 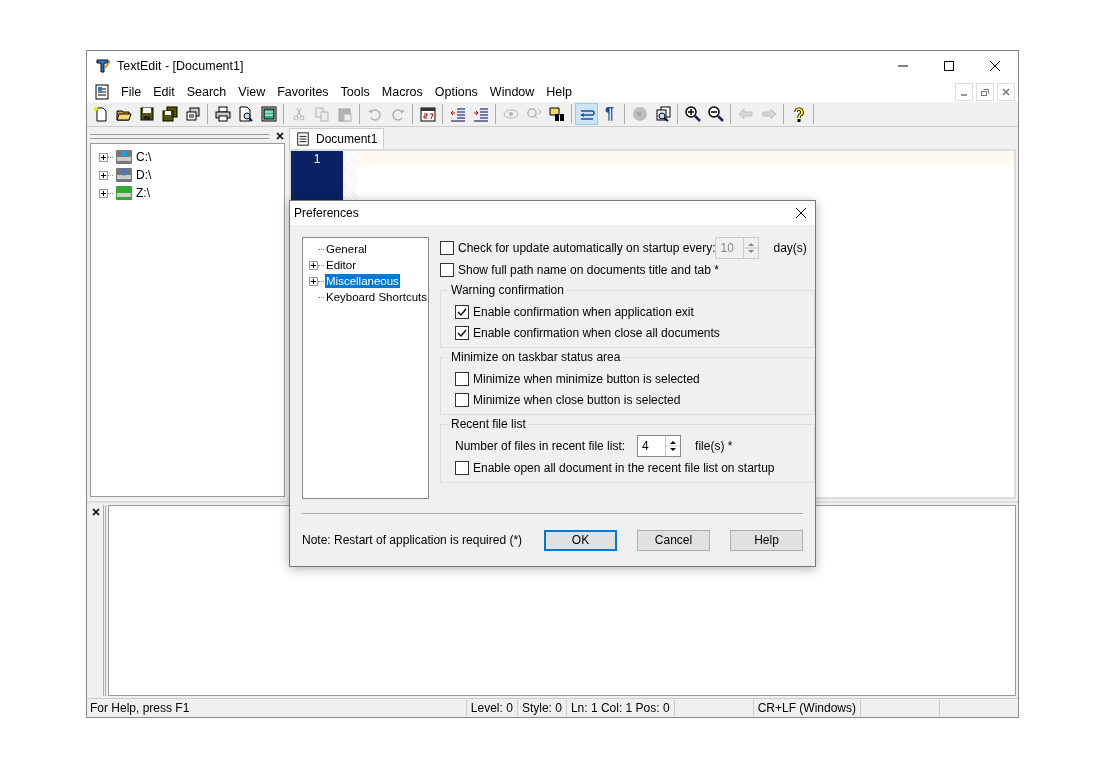 What do you see at coordinates (536, 357) in the screenshot?
I see `group-title: Minimize on taskbar status area` at bounding box center [536, 357].